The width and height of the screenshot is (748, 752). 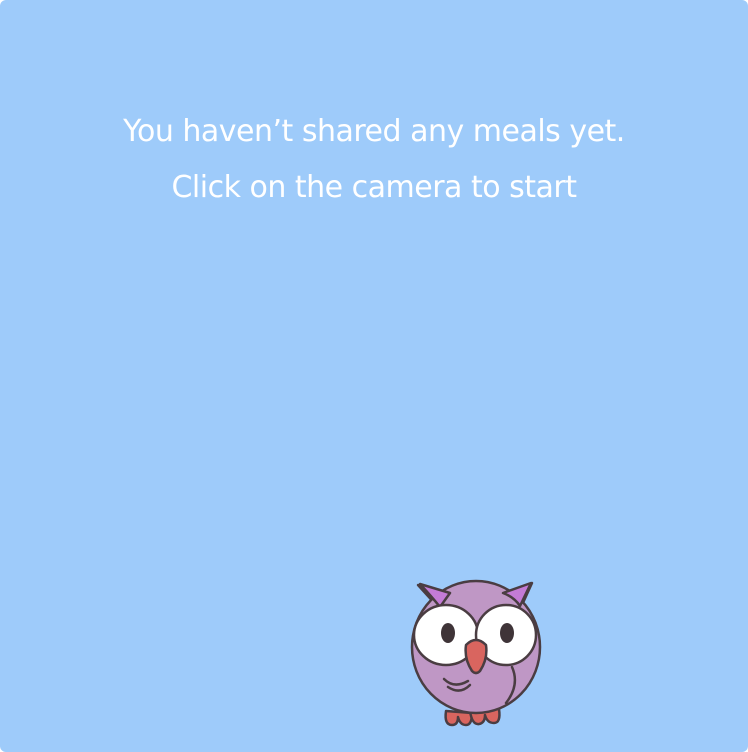 I want to click on owl-mascot-icon, so click(x=476, y=653).